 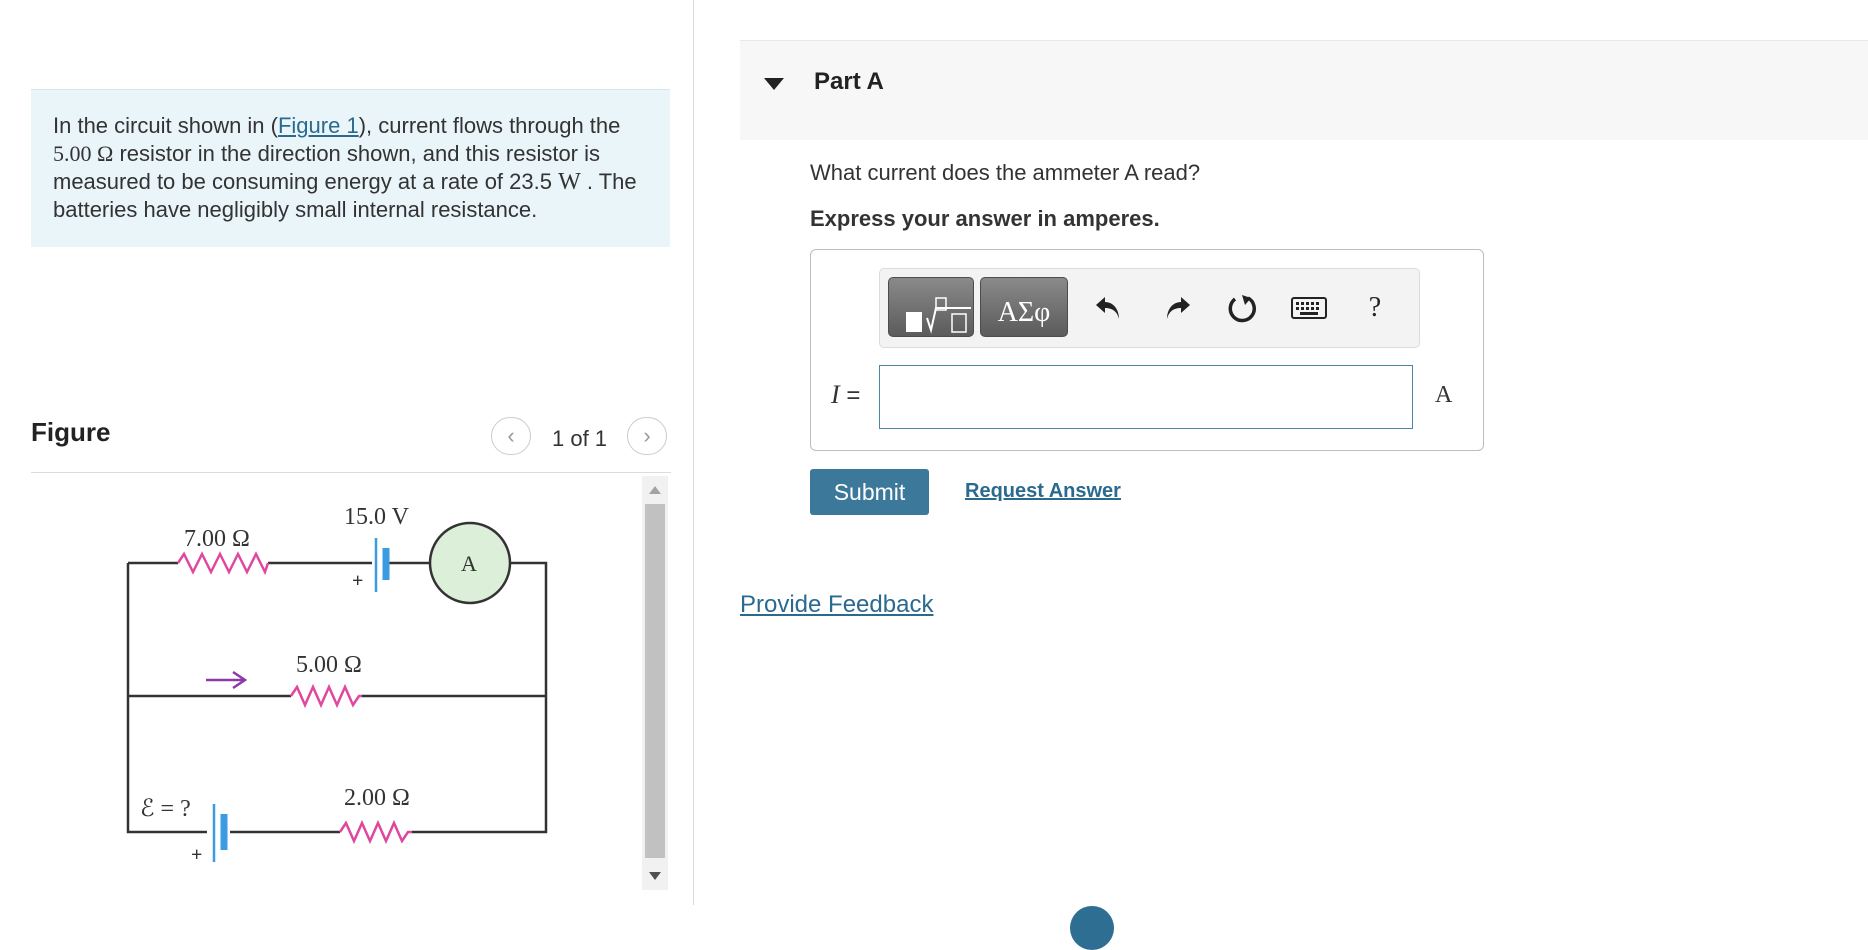 I want to click on prev-figure-button: ‹, so click(x=511, y=436).